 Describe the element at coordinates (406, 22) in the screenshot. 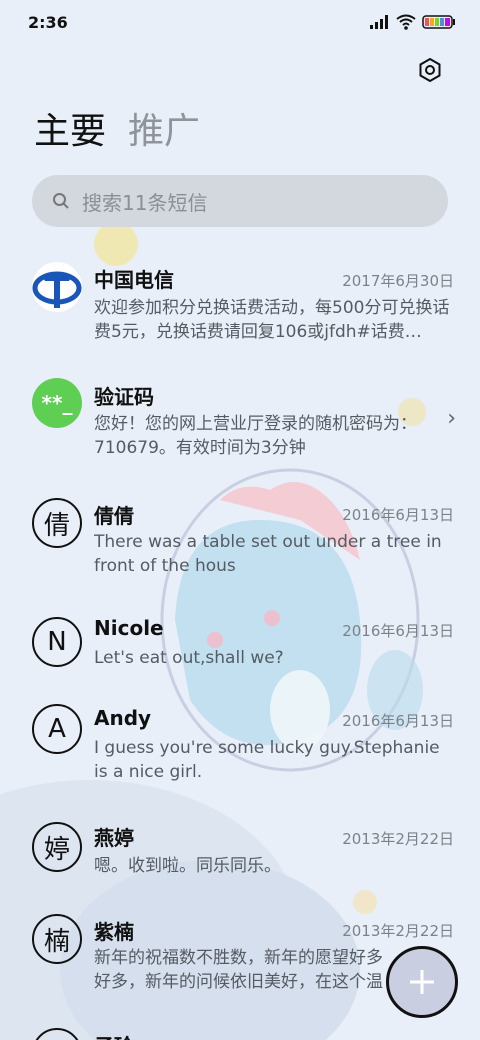

I see `wifi-icon` at that location.